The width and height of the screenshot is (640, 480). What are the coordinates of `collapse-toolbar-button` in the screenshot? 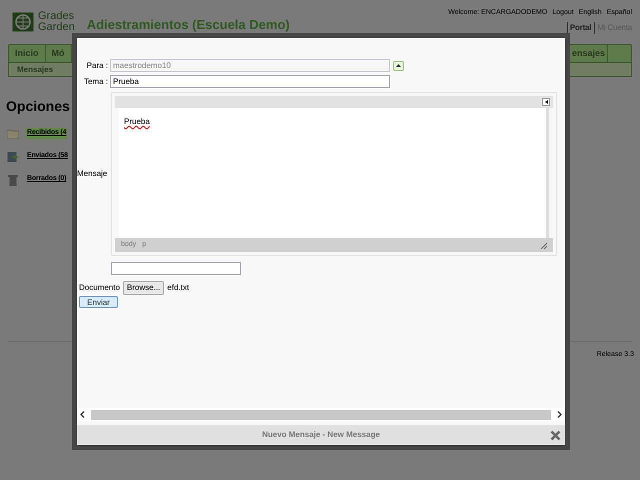 It's located at (546, 102).